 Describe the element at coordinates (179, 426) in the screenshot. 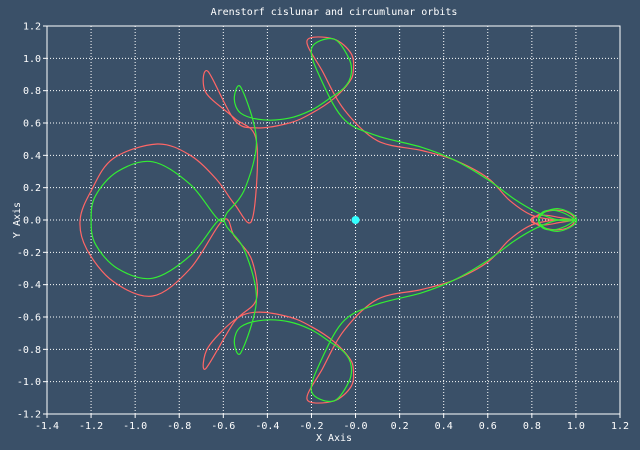

I see `x-tick-label: -0.8` at that location.